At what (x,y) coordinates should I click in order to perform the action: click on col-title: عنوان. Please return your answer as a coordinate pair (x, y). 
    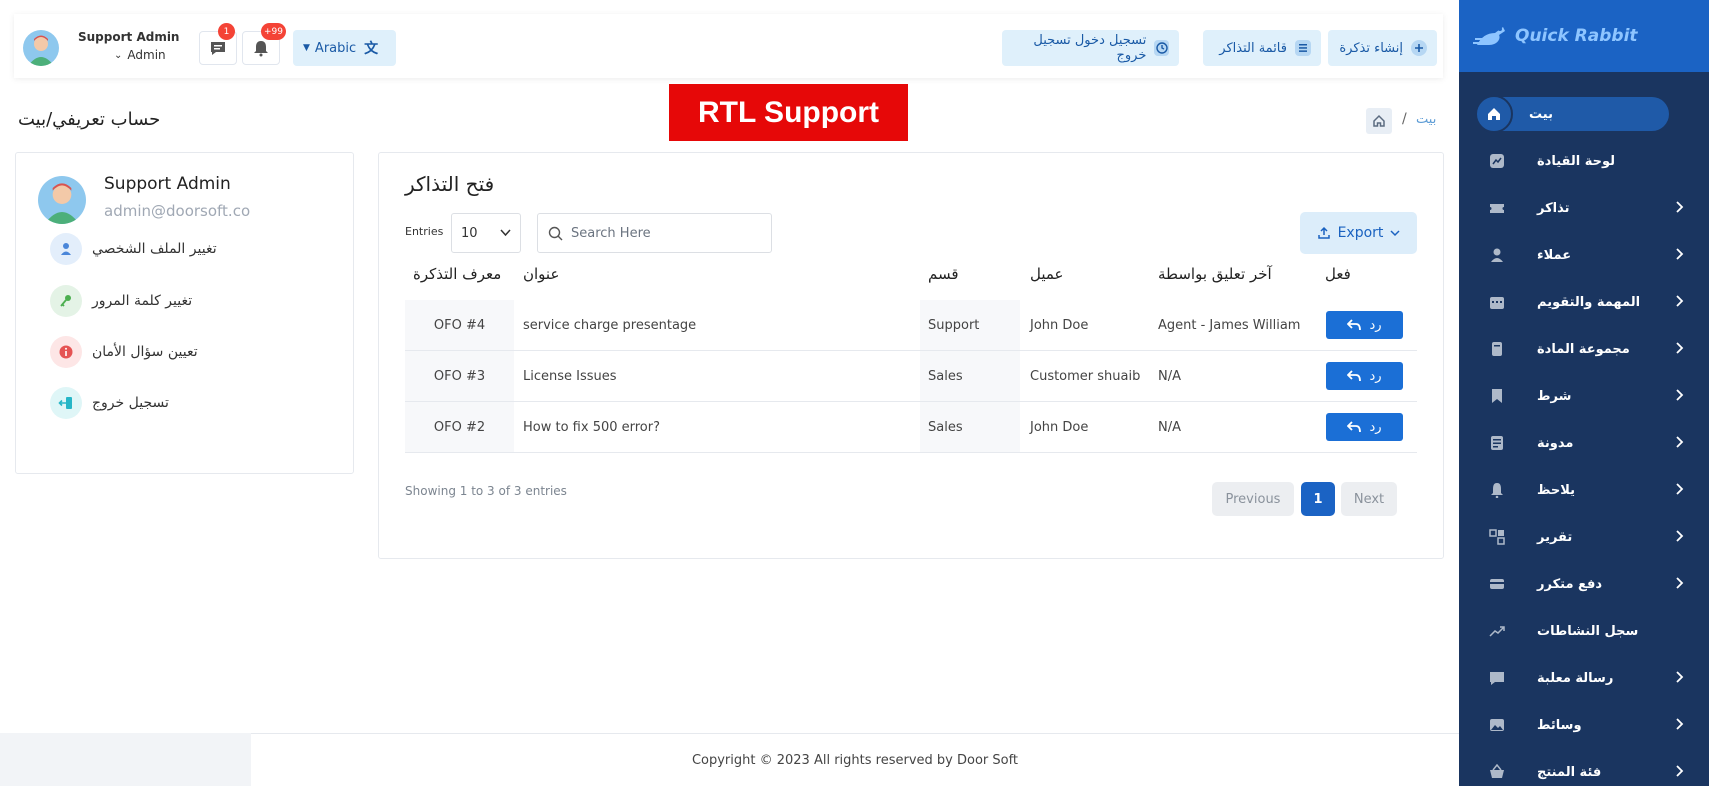
    Looking at the image, I should click on (541, 274).